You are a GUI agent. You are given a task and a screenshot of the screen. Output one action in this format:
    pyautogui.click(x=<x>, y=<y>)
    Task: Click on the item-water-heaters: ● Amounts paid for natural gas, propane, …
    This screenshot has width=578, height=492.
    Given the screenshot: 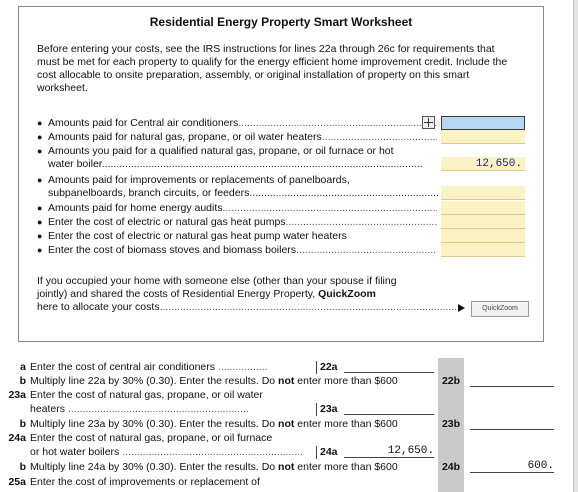 What is the action you would take?
    pyautogui.click(x=237, y=137)
    